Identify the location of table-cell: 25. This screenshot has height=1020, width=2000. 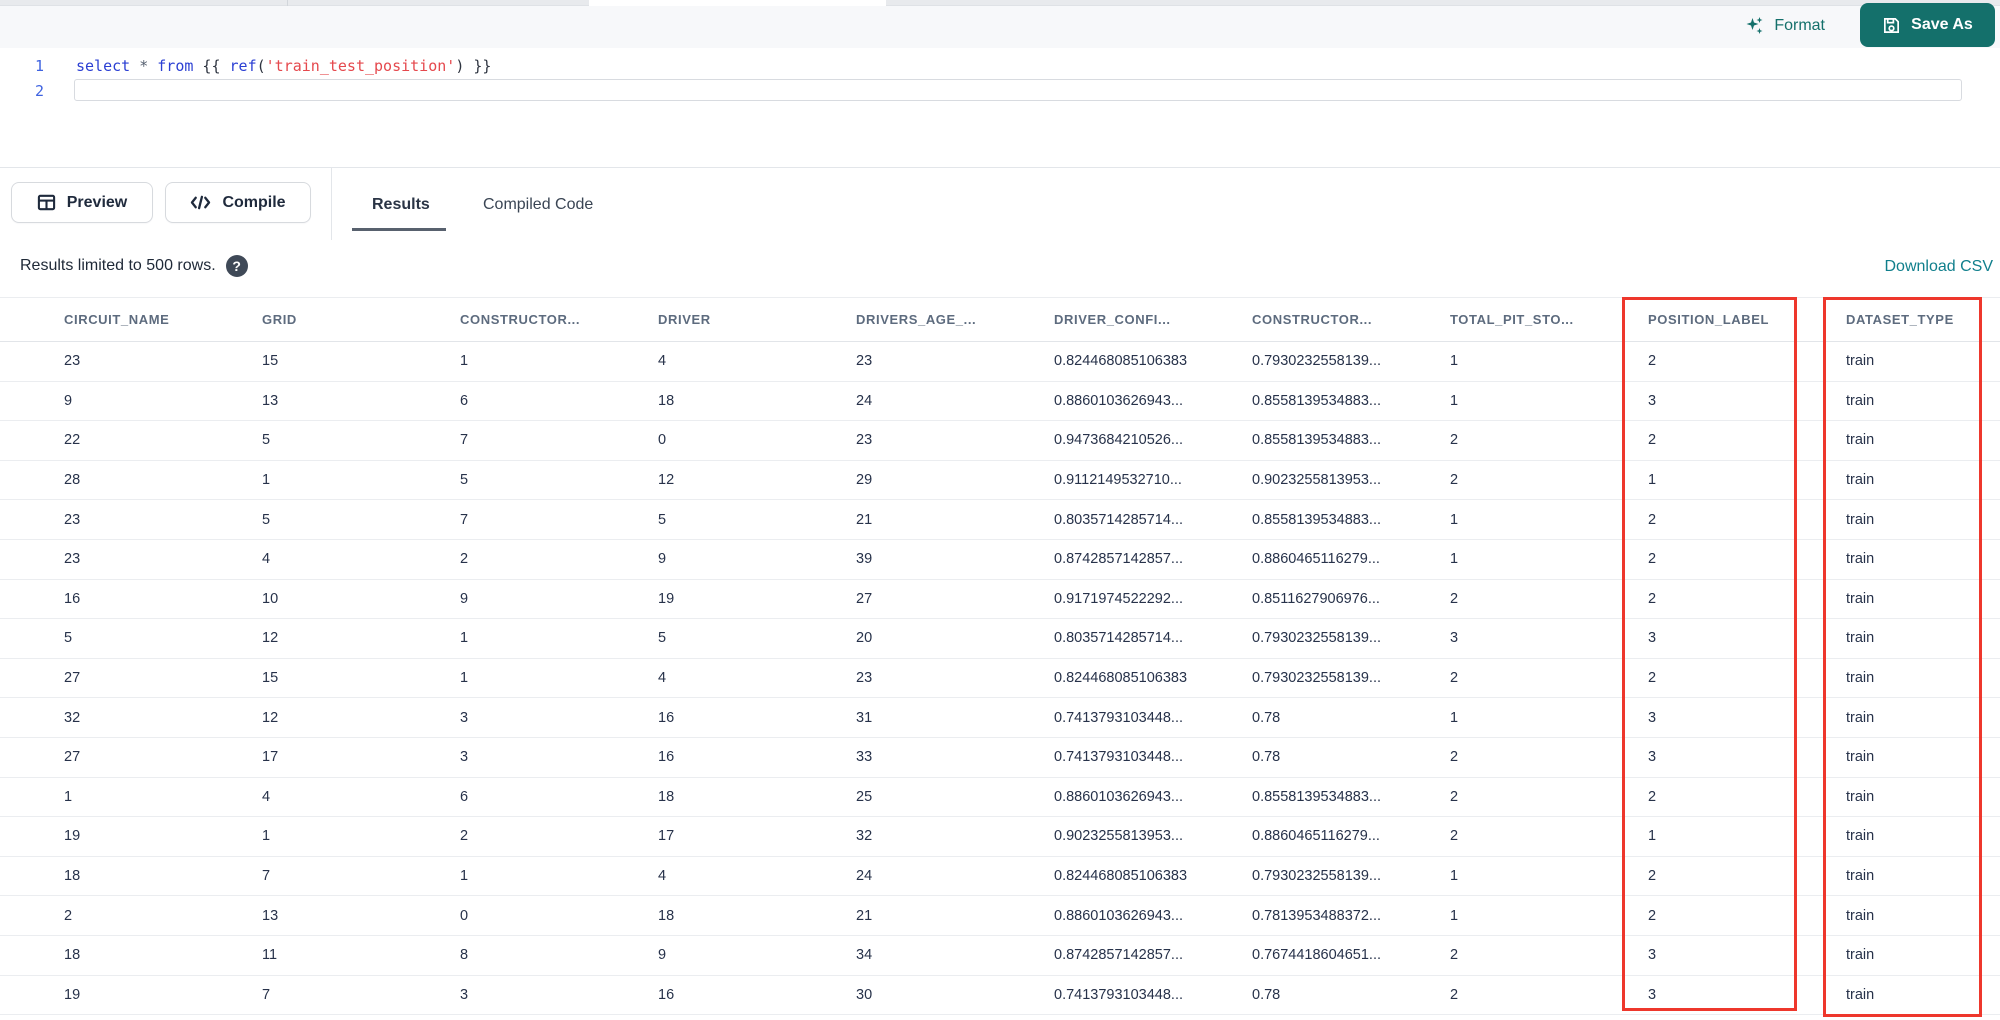
(864, 796).